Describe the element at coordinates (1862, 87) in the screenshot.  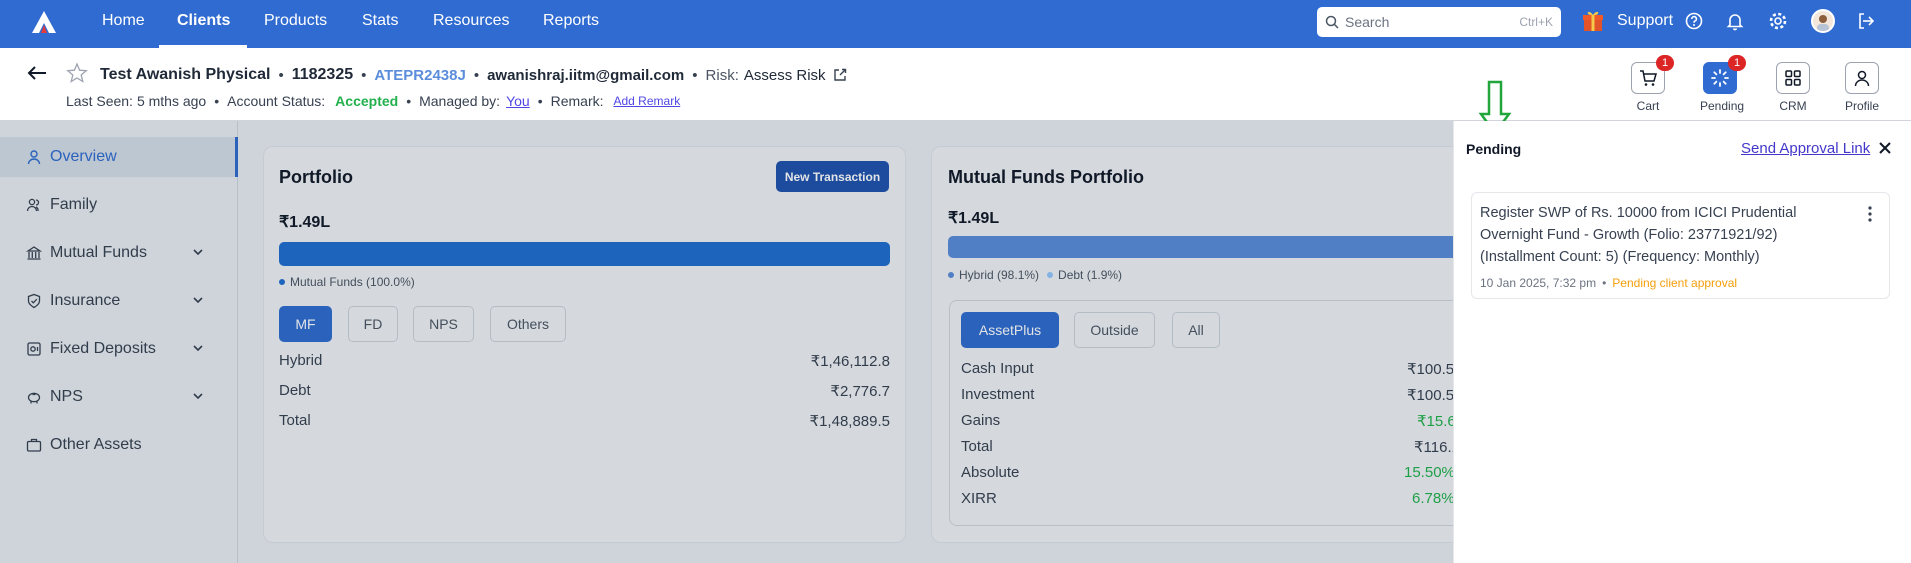
I see `profile-button: Profile` at that location.